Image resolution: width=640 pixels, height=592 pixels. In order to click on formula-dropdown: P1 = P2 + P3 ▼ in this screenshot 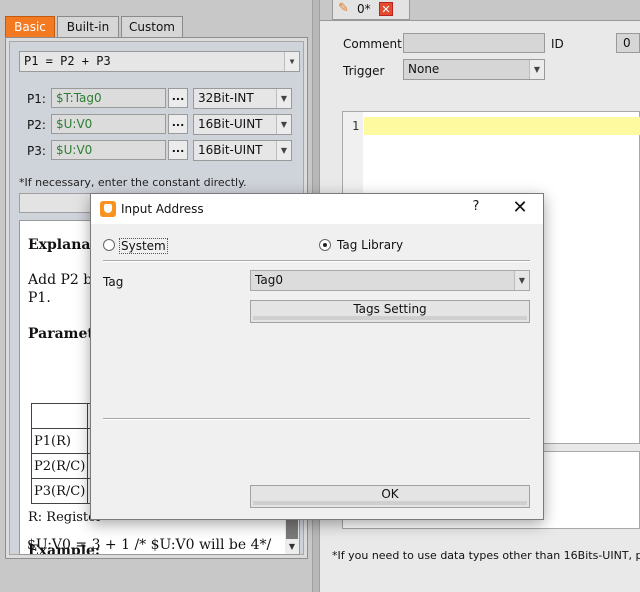, I will do `click(159, 61)`.